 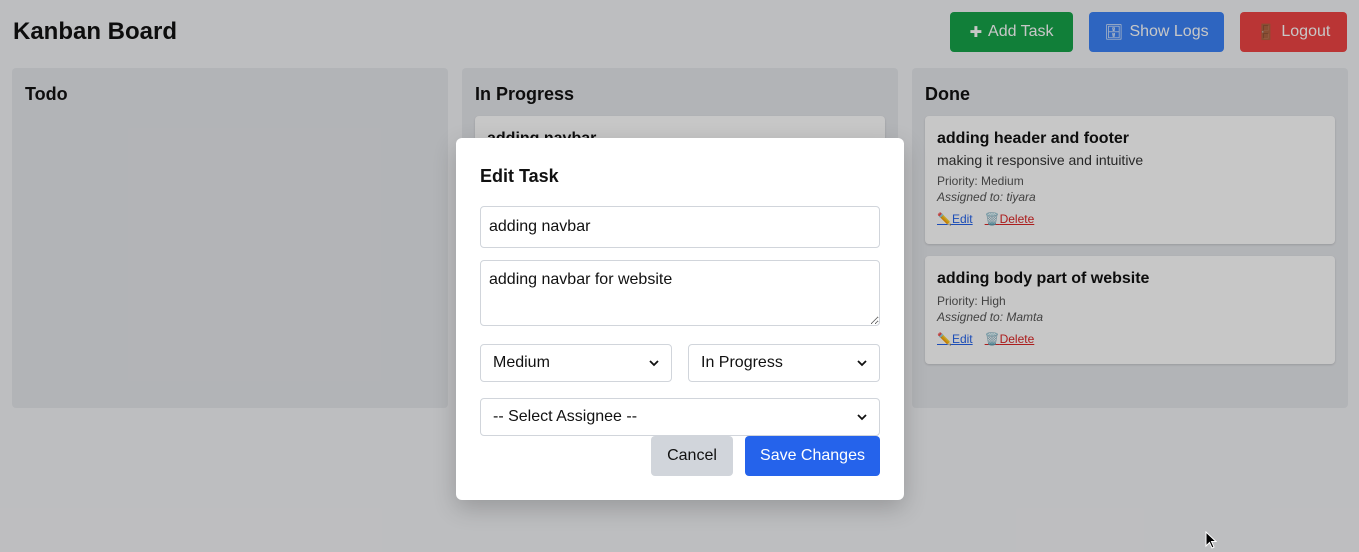 I want to click on task-description-textarea: adding navbar for website, so click(x=680, y=293).